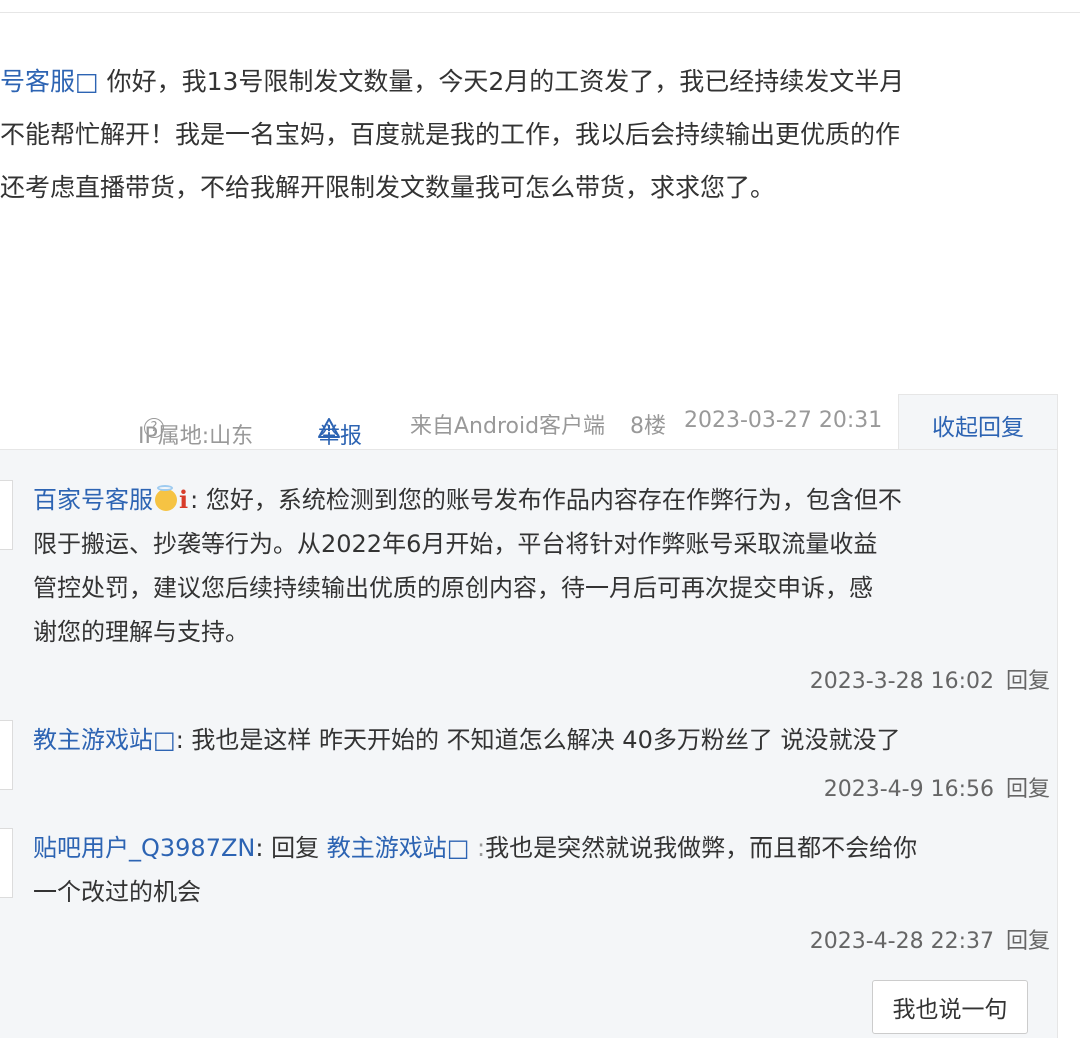 The height and width of the screenshot is (1038, 1080). I want to click on reply-time: 2023-3-28 16:02, so click(901, 681).